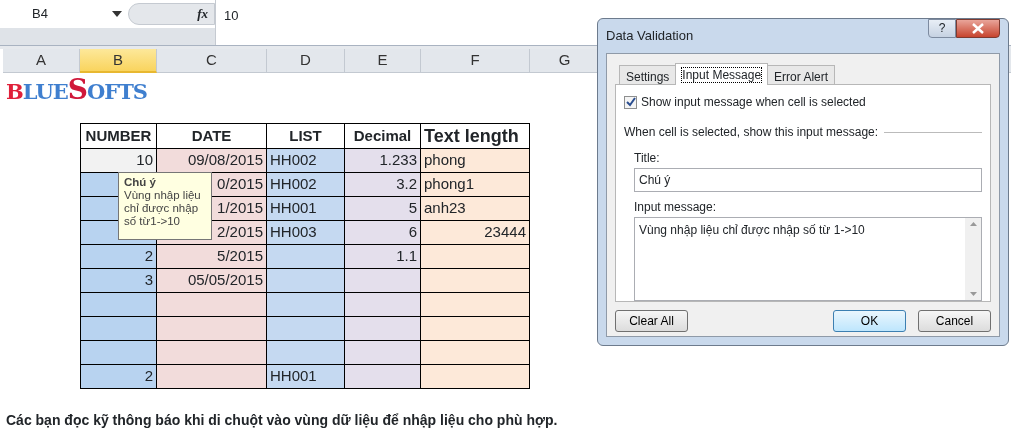 This screenshot has width=1011, height=434. What do you see at coordinates (76, 90) in the screenshot?
I see `logo: BLUESOFTS` at bounding box center [76, 90].